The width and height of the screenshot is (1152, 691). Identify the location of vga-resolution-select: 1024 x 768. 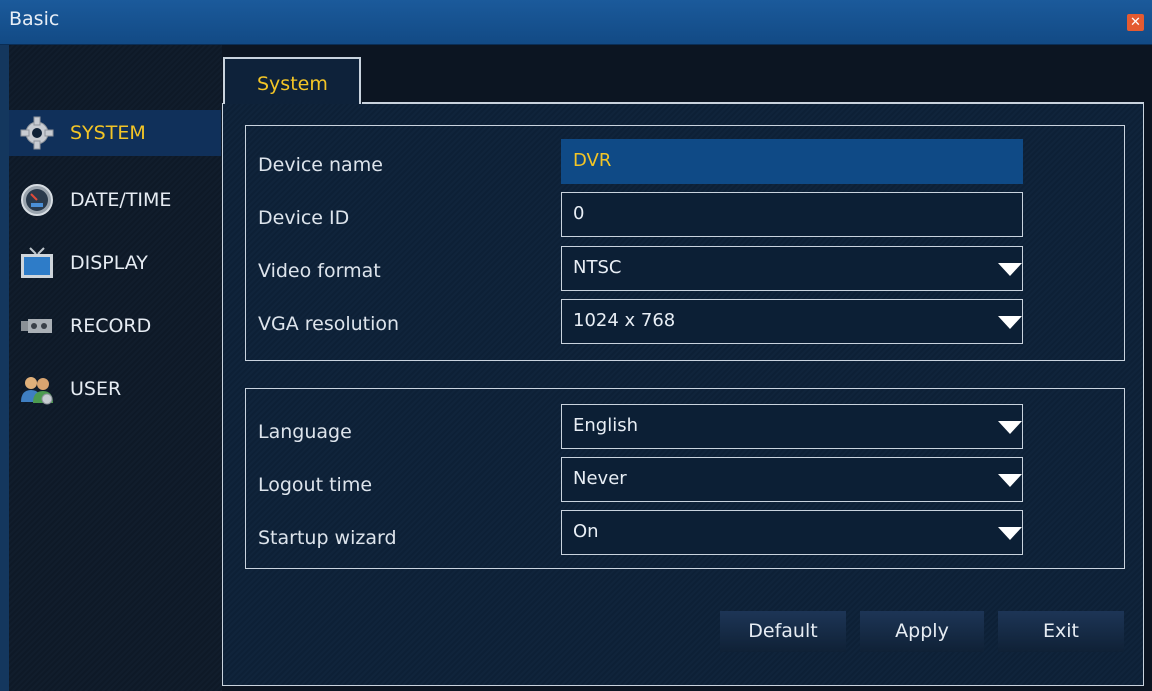
(792, 321).